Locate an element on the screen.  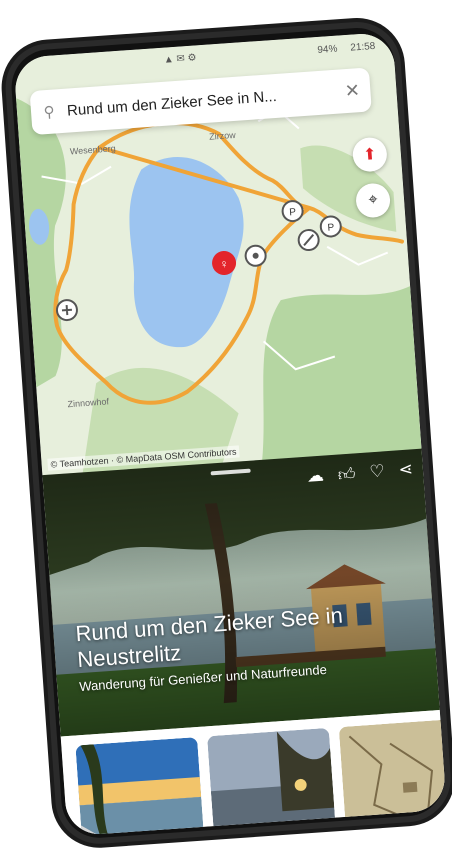
status-signal: ▲ ✉ ⚙ is located at coordinates (180, 59).